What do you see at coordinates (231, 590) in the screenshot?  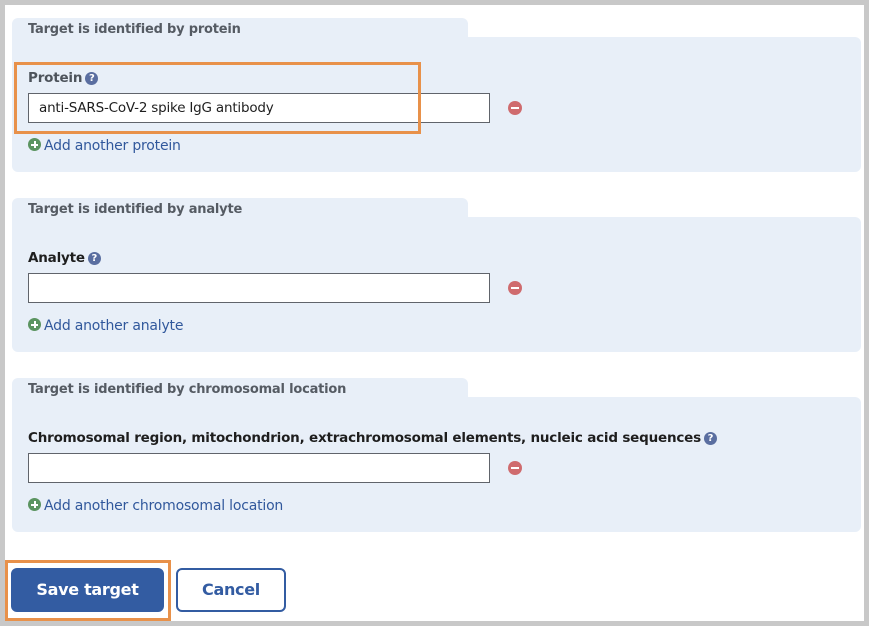 I see `cancel-button: Cancel` at bounding box center [231, 590].